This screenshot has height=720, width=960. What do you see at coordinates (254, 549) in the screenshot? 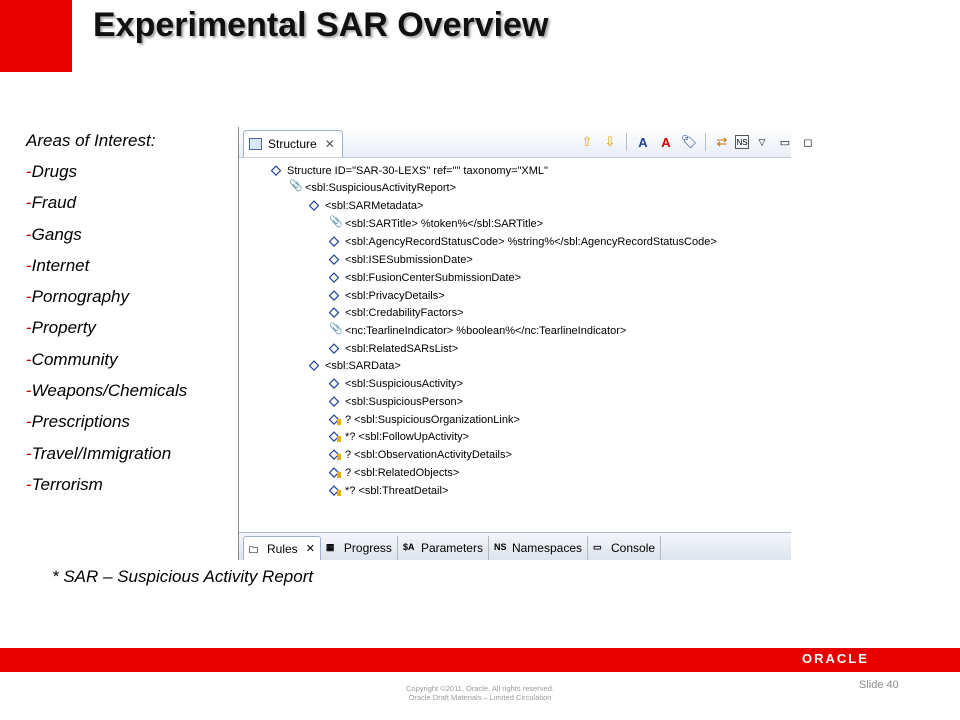
I see `folder-icon: 🗀` at bounding box center [254, 549].